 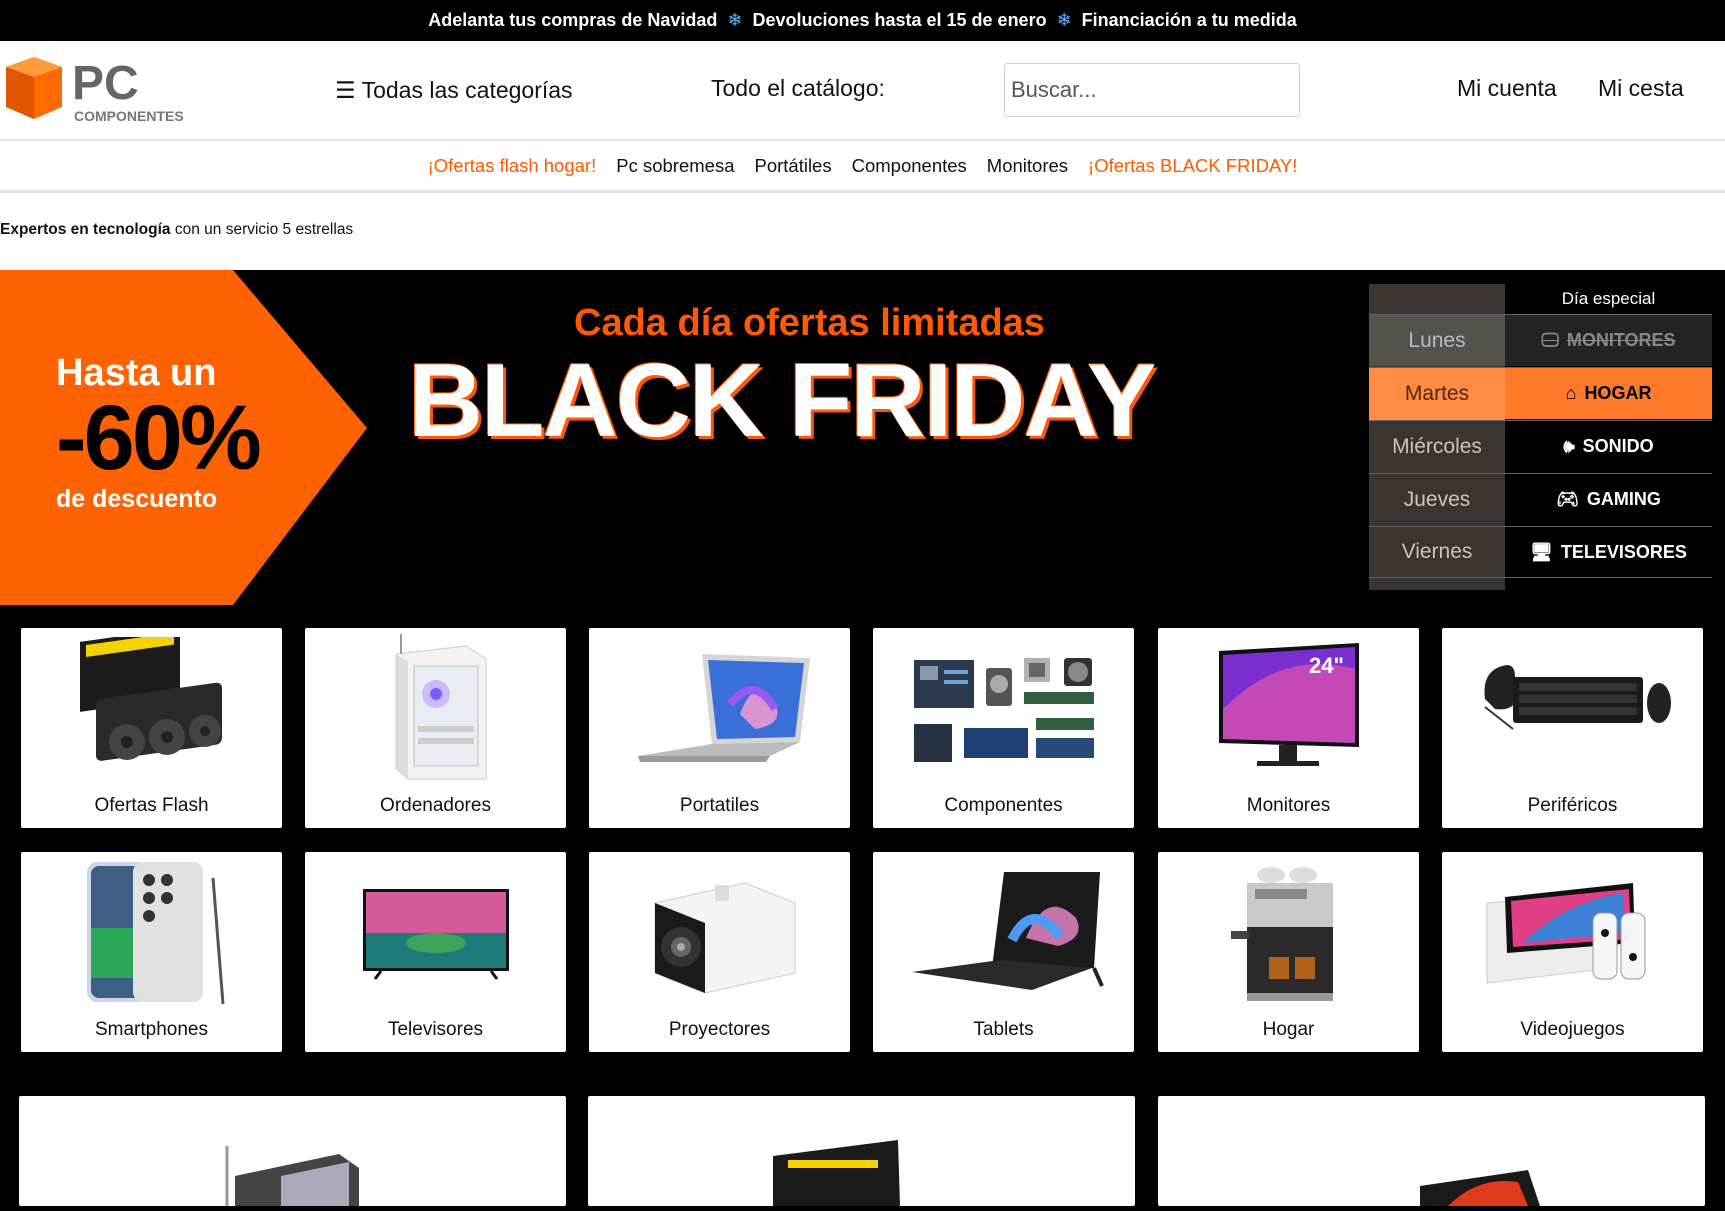 What do you see at coordinates (1003, 1029) in the screenshot?
I see `category-label: Tablets` at bounding box center [1003, 1029].